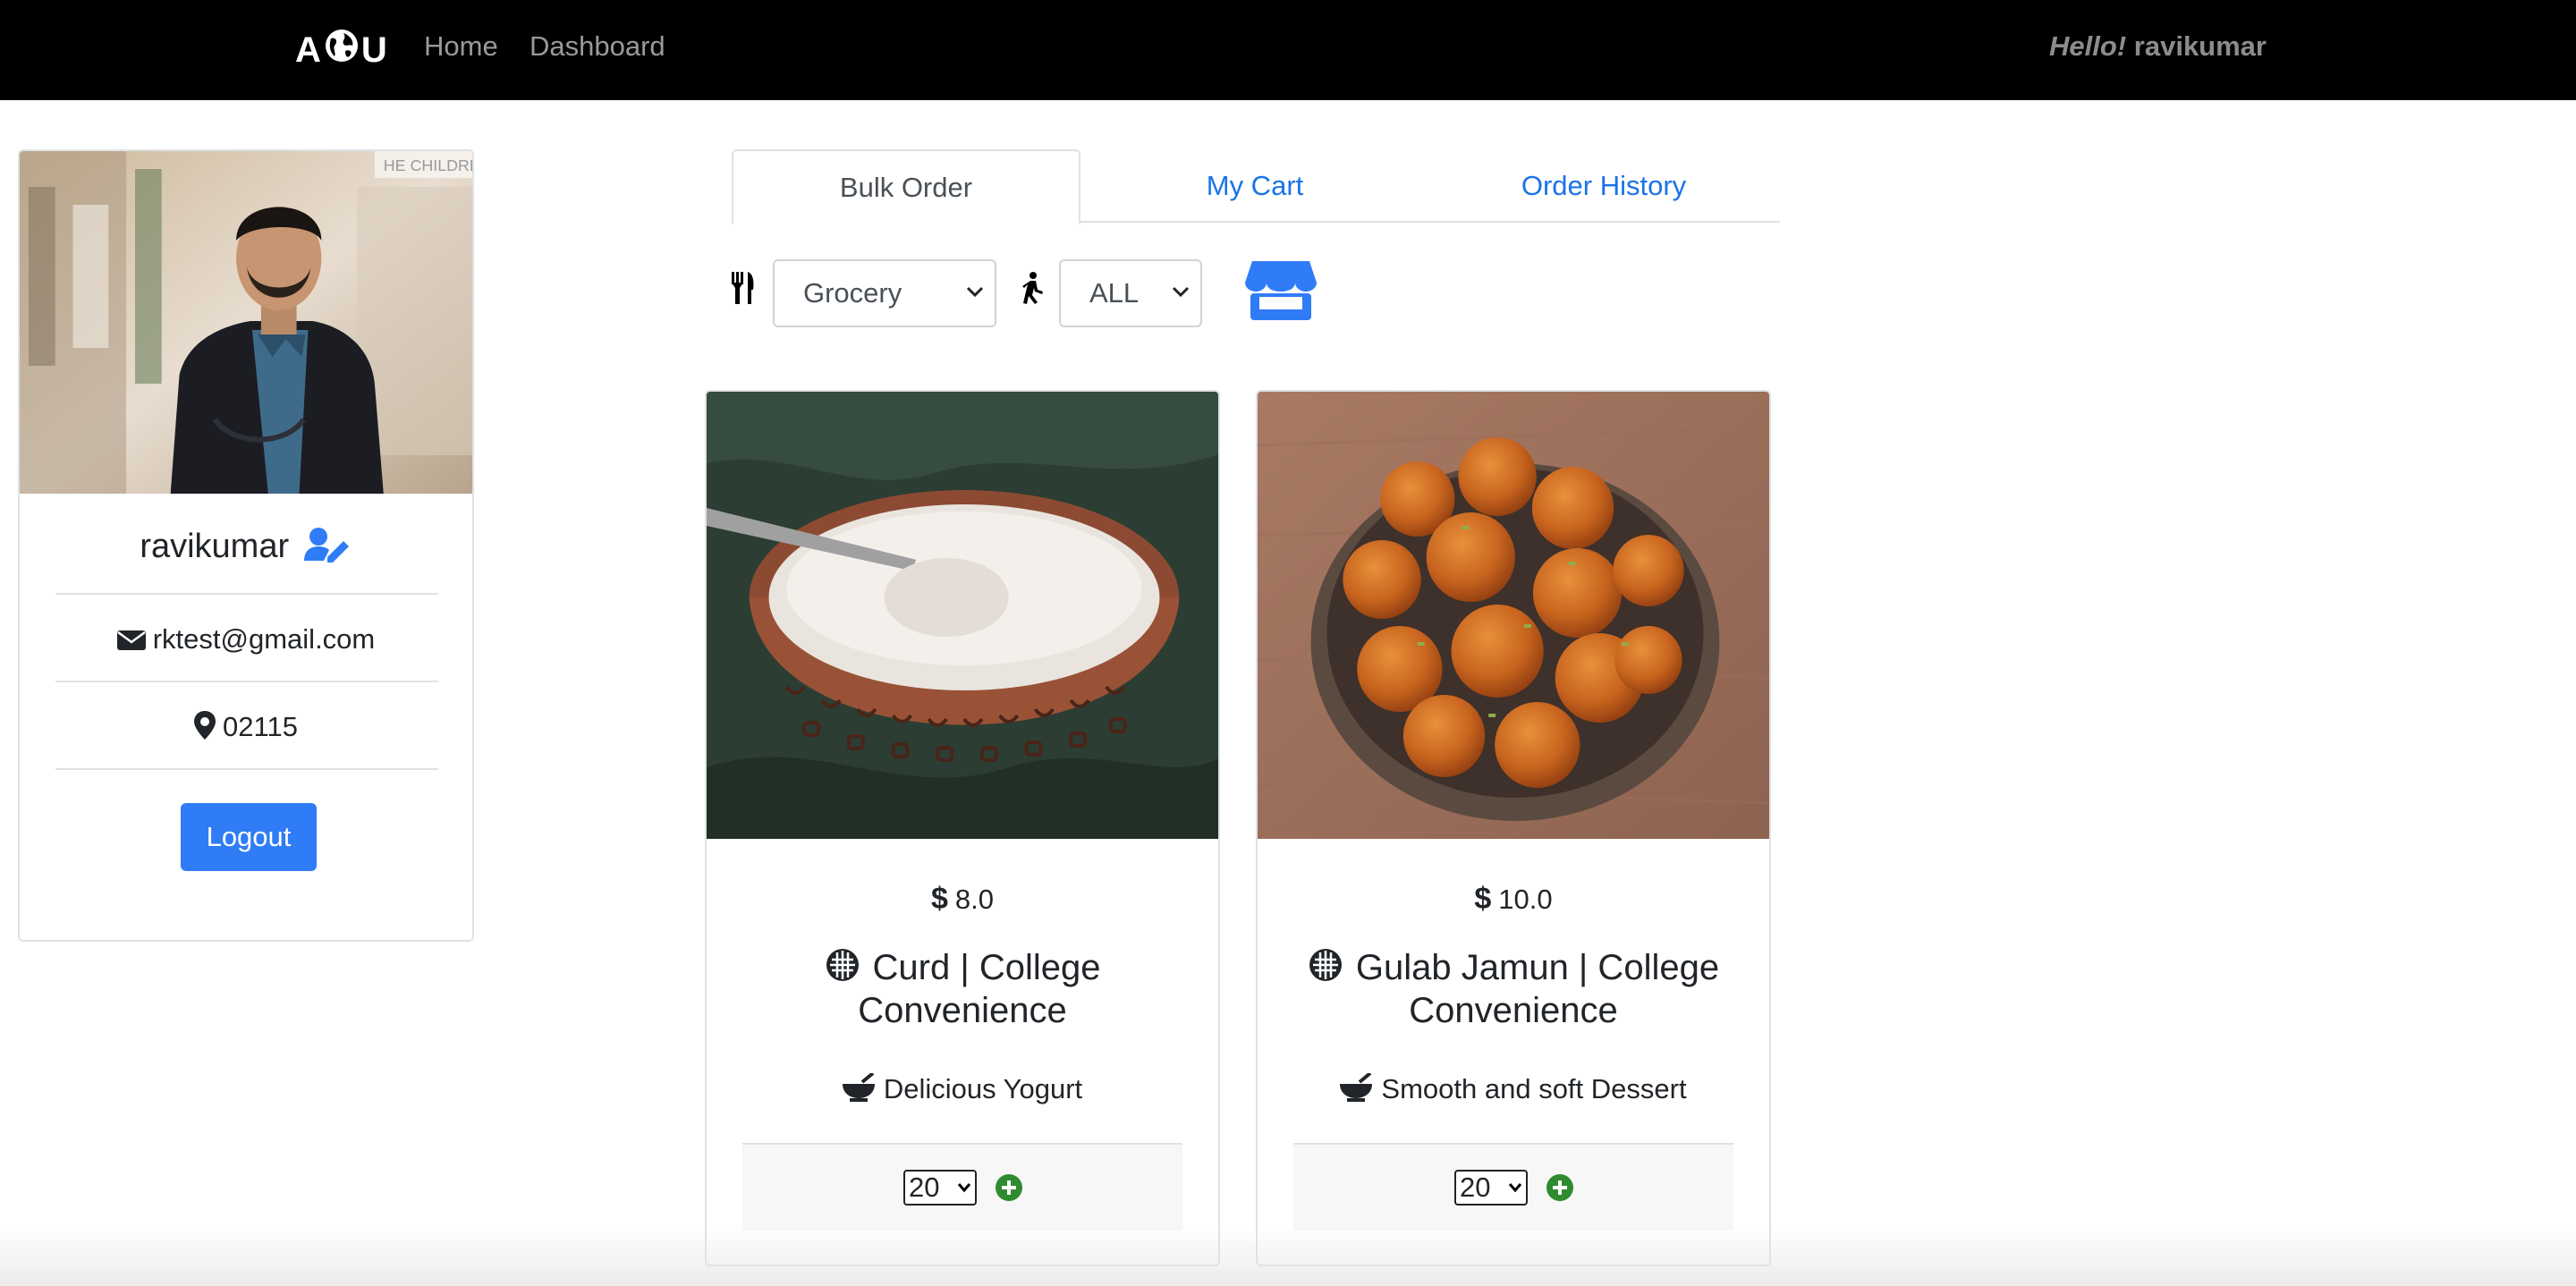  I want to click on product-price: $10.0, so click(1513, 899).